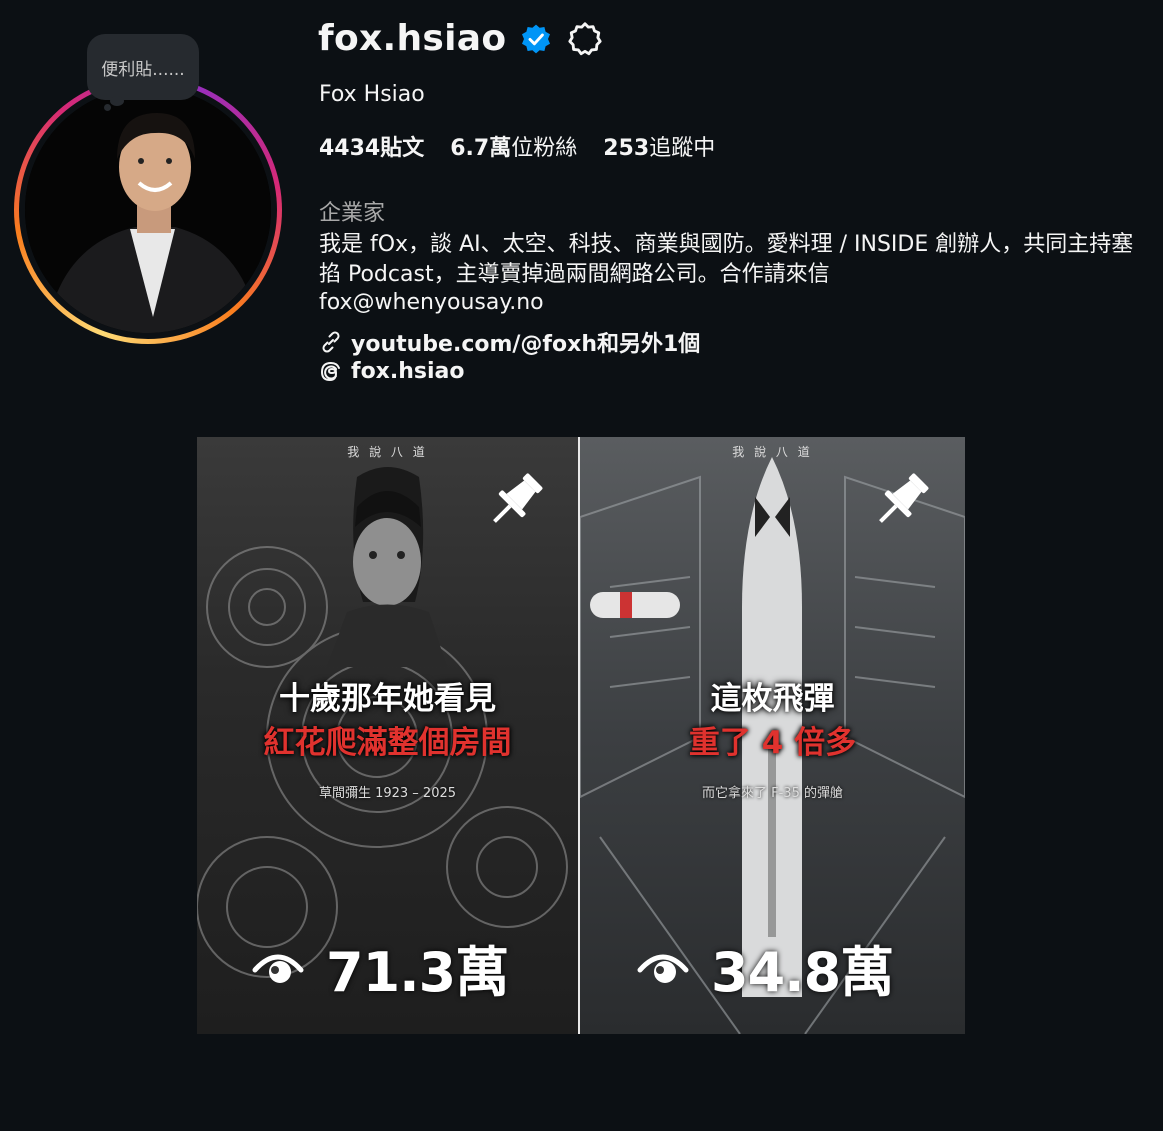  I want to click on username-row: fox.hsiao, so click(461, 38).